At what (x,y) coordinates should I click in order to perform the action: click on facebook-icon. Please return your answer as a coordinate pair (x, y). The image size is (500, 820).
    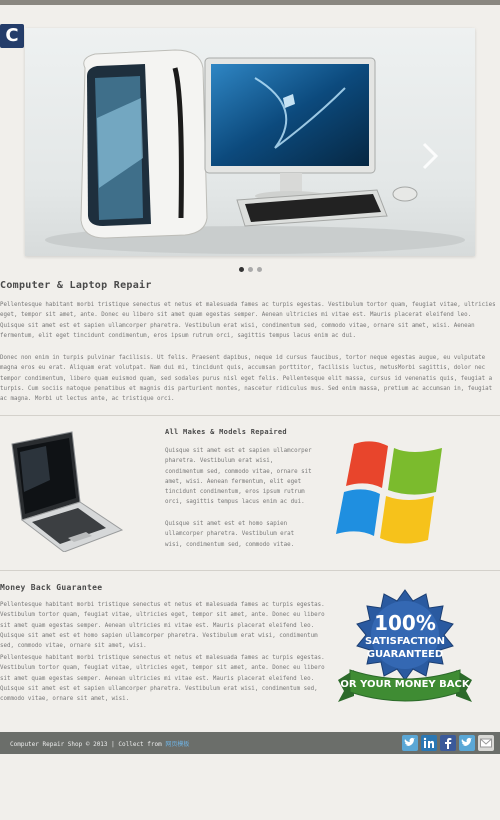
    Looking at the image, I should click on (448, 743).